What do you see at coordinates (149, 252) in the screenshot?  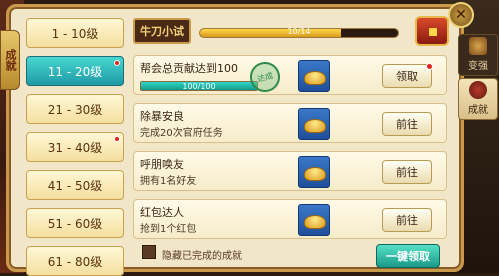 I see `hide-completed-checkbox` at bounding box center [149, 252].